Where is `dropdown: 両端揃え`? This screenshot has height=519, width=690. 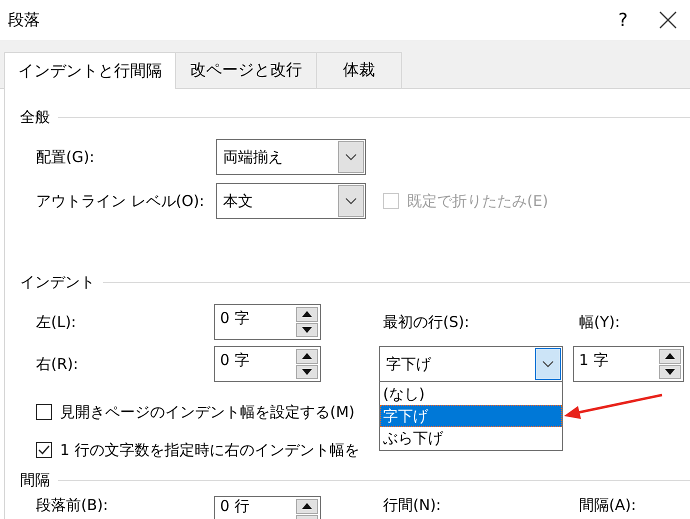 dropdown: 両端揃え is located at coordinates (291, 157).